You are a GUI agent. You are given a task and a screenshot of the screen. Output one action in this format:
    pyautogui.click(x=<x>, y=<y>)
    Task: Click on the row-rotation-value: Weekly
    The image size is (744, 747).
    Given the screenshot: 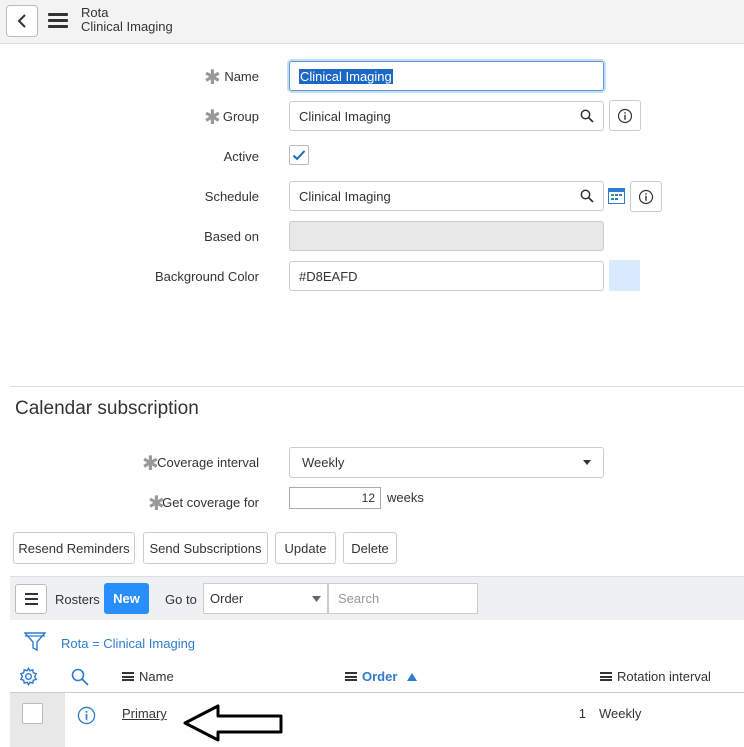 What is the action you would take?
    pyautogui.click(x=620, y=713)
    